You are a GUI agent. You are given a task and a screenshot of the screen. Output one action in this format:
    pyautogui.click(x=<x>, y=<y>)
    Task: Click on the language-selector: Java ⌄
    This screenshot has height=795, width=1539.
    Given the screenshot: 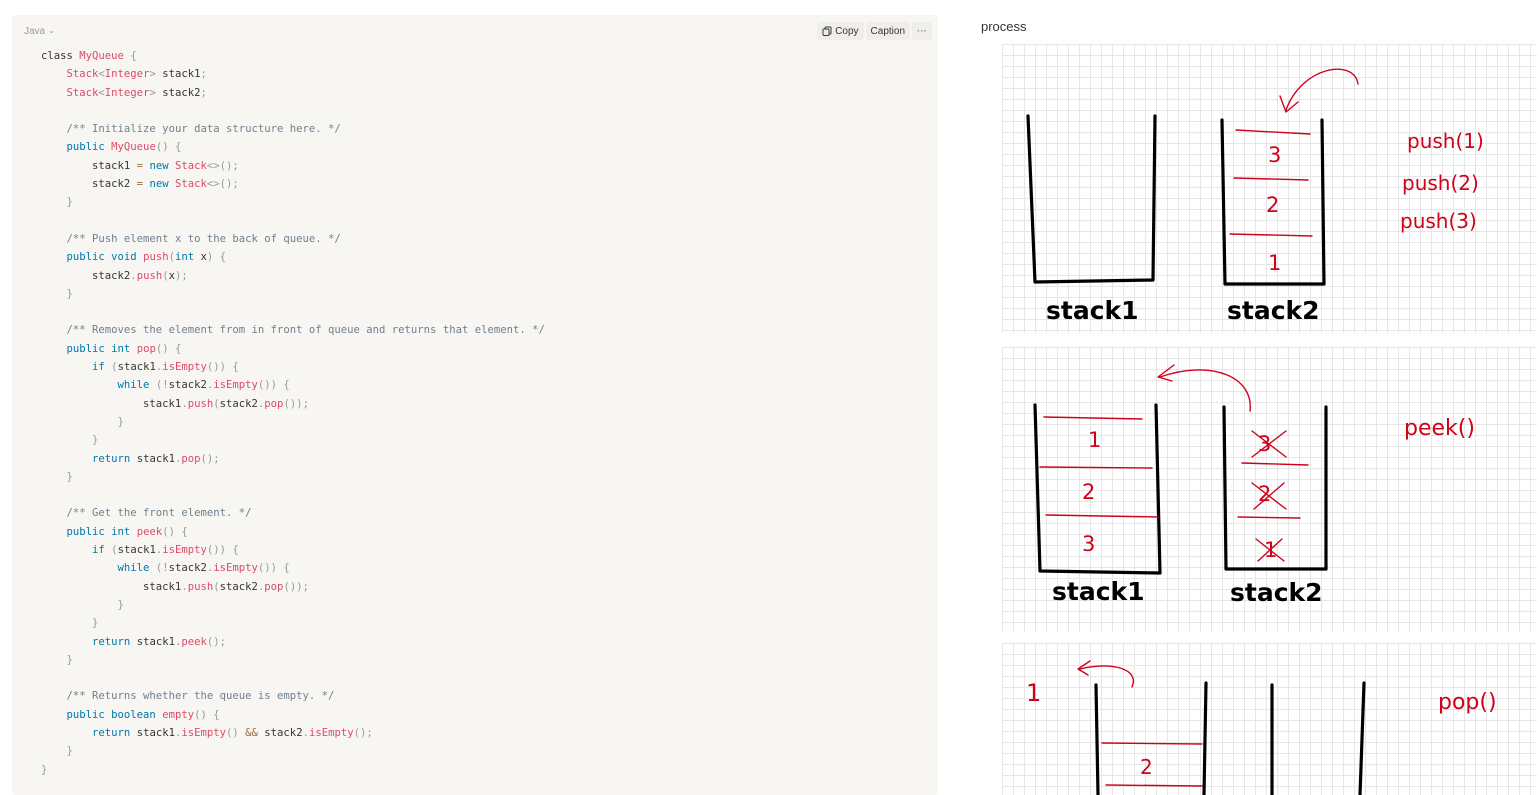 What is the action you would take?
    pyautogui.click(x=39, y=31)
    